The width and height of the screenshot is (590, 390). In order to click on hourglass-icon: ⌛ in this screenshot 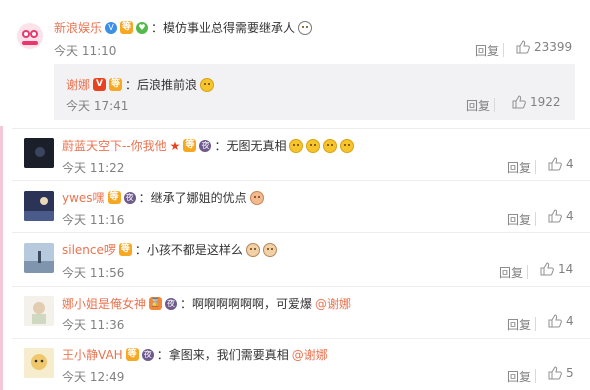, I will do `click(156, 303)`.